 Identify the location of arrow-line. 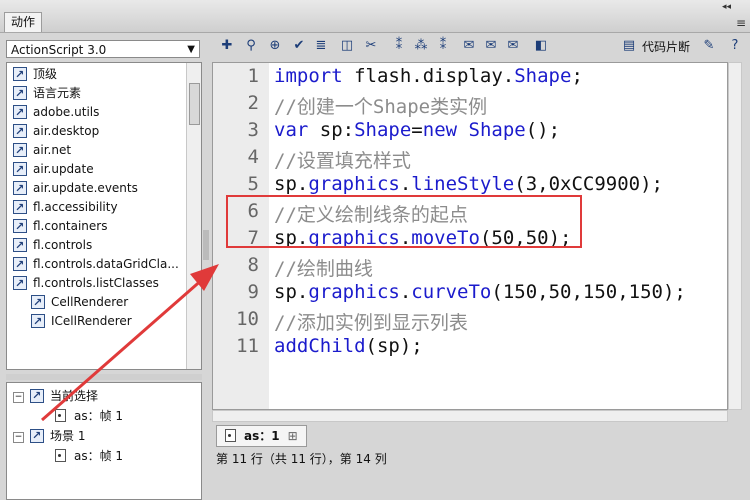
(123, 349).